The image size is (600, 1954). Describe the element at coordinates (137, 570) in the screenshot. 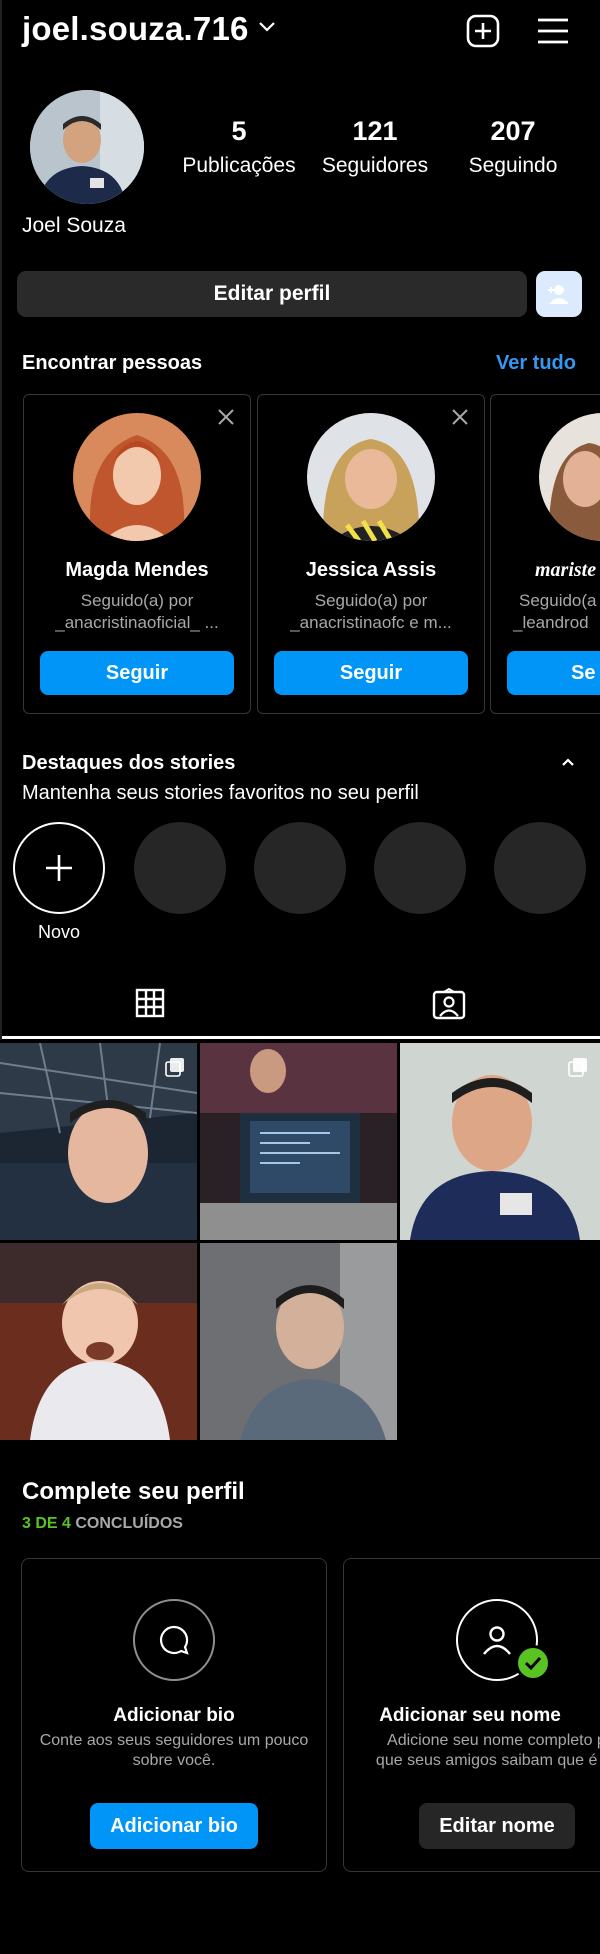

I see `suggestion-name: Magda Mendes` at that location.